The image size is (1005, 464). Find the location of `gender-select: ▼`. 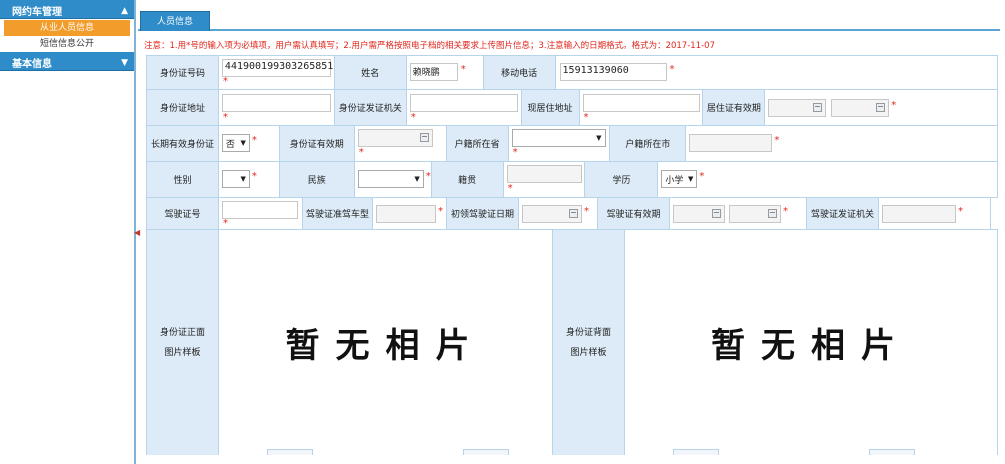

gender-select: ▼ is located at coordinates (235, 179).